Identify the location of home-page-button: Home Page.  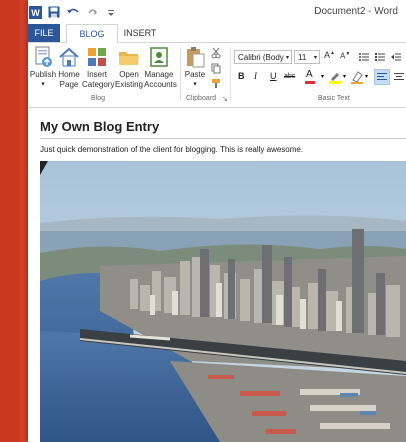
(69, 68).